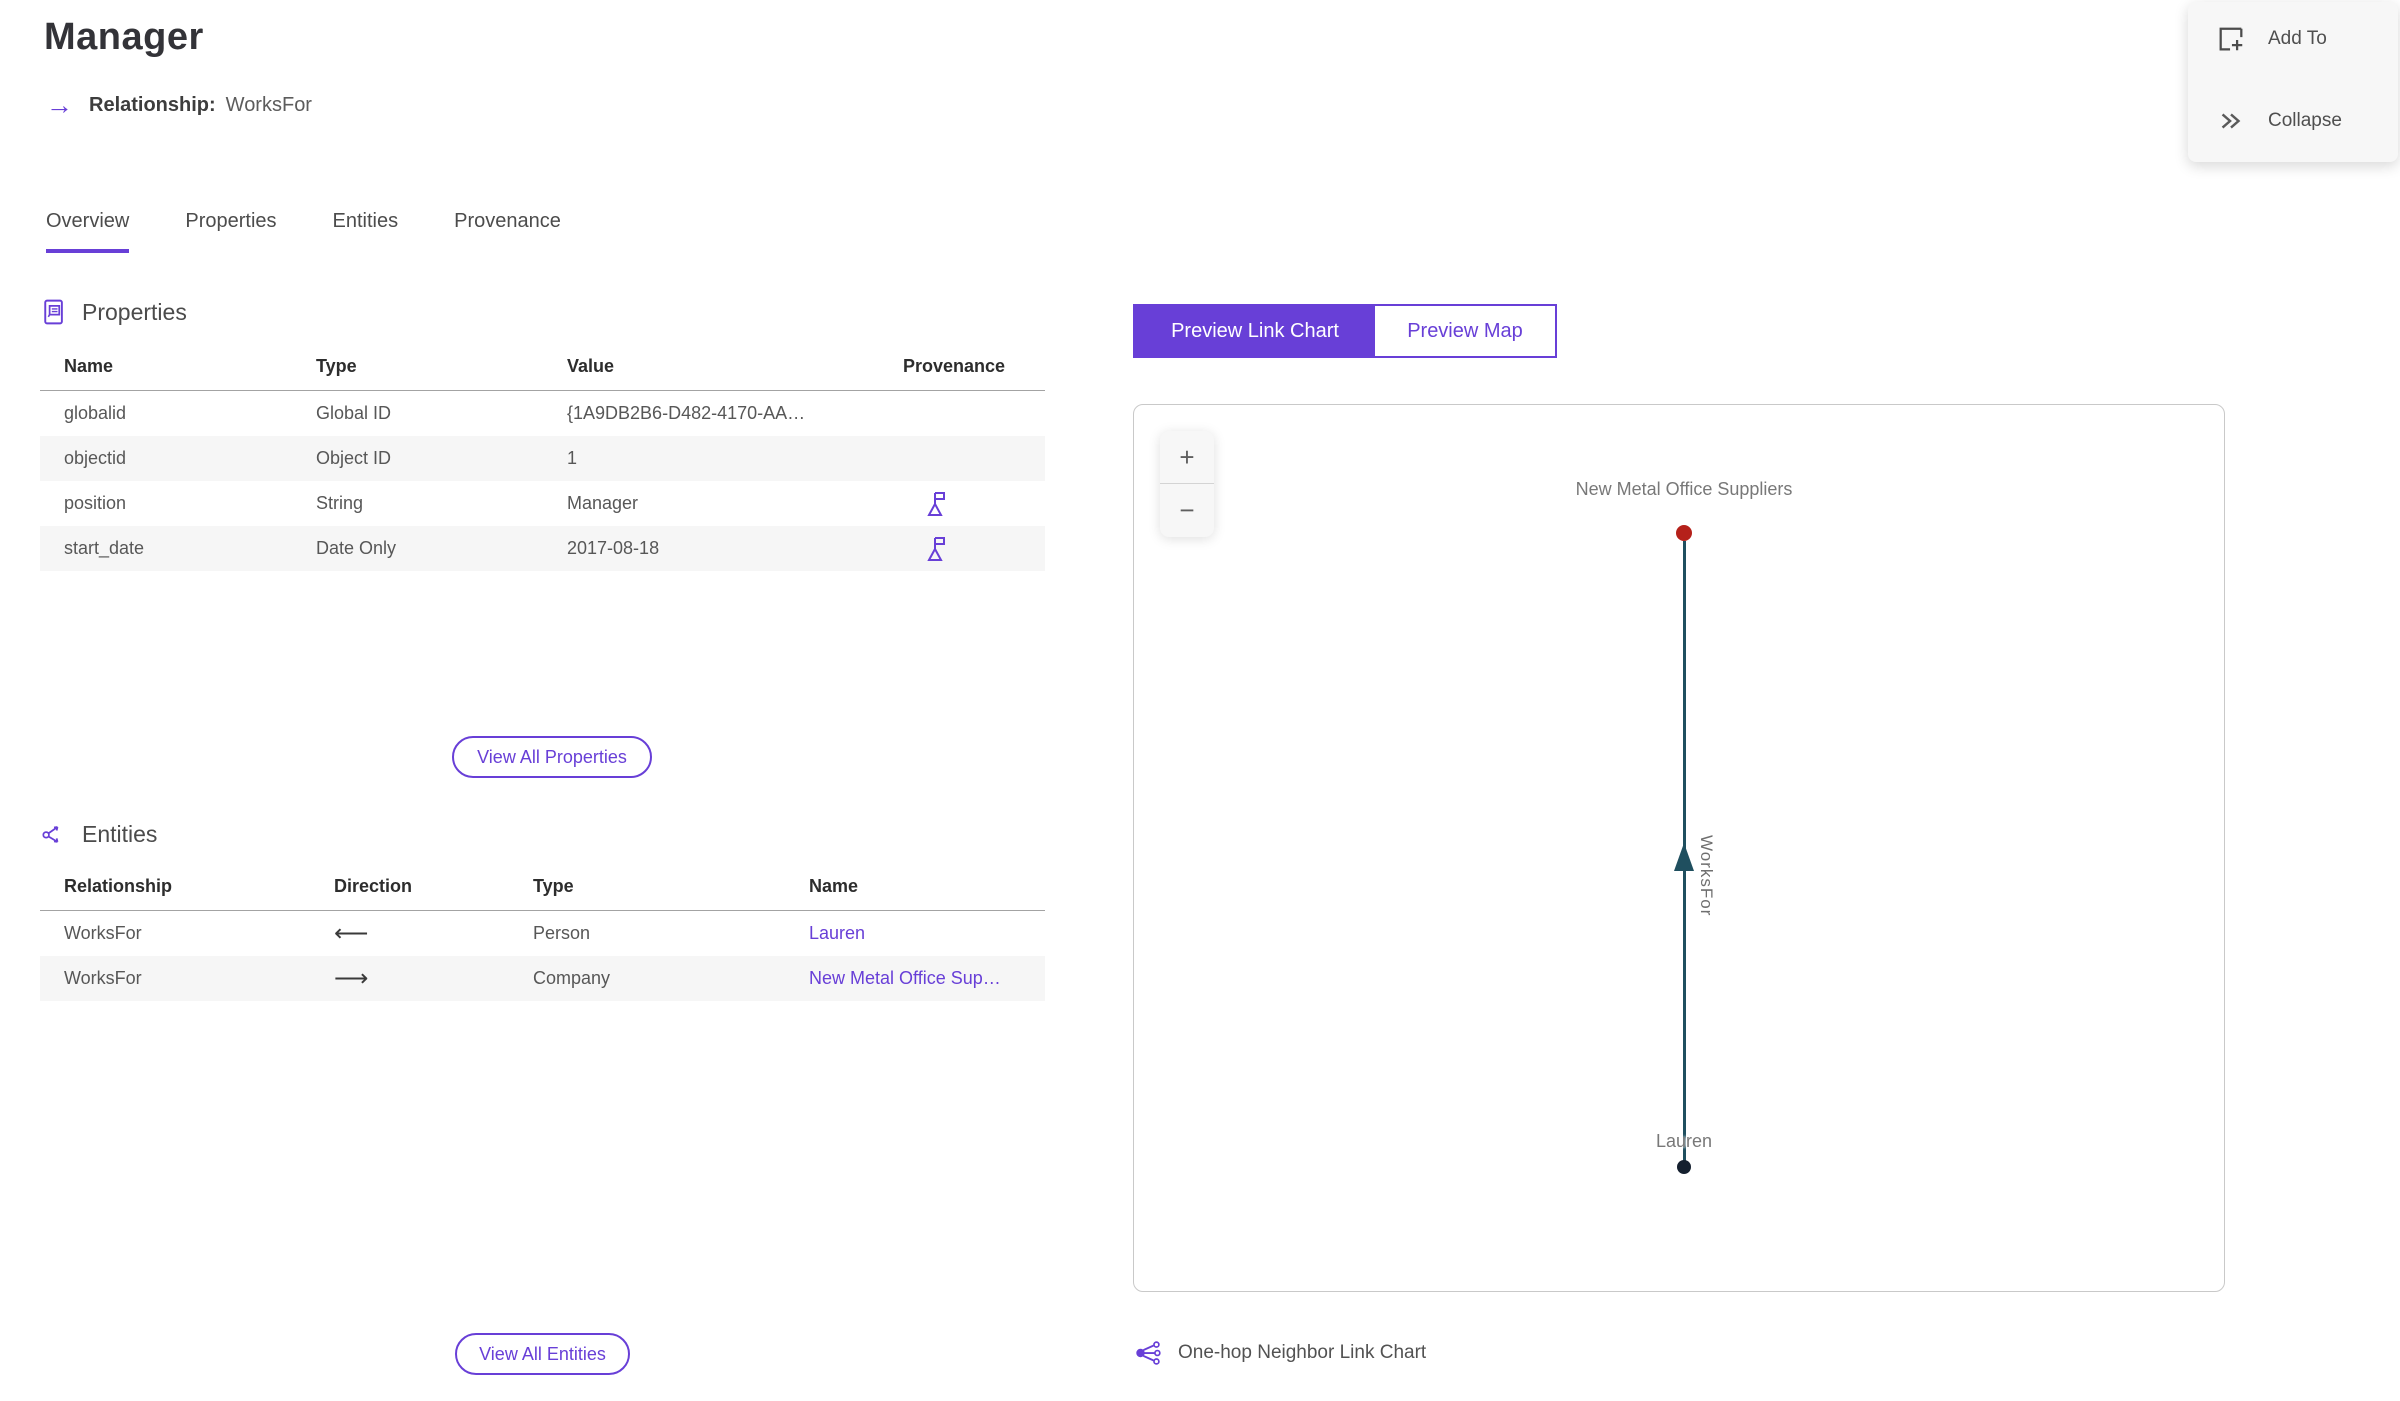  What do you see at coordinates (2305, 120) in the screenshot?
I see `collapse-label: Collapse` at bounding box center [2305, 120].